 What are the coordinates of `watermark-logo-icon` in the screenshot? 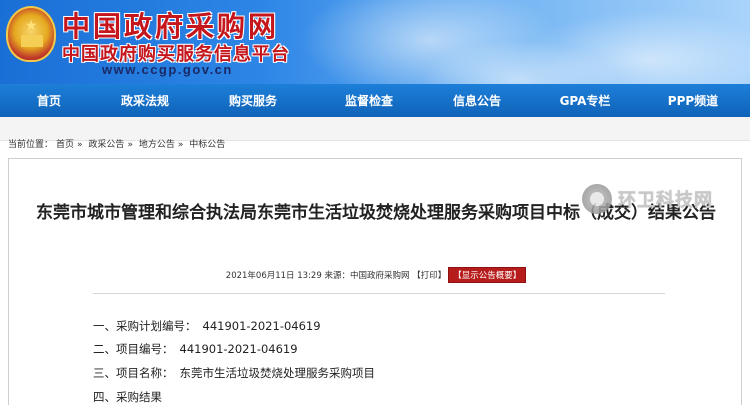 It's located at (597, 199).